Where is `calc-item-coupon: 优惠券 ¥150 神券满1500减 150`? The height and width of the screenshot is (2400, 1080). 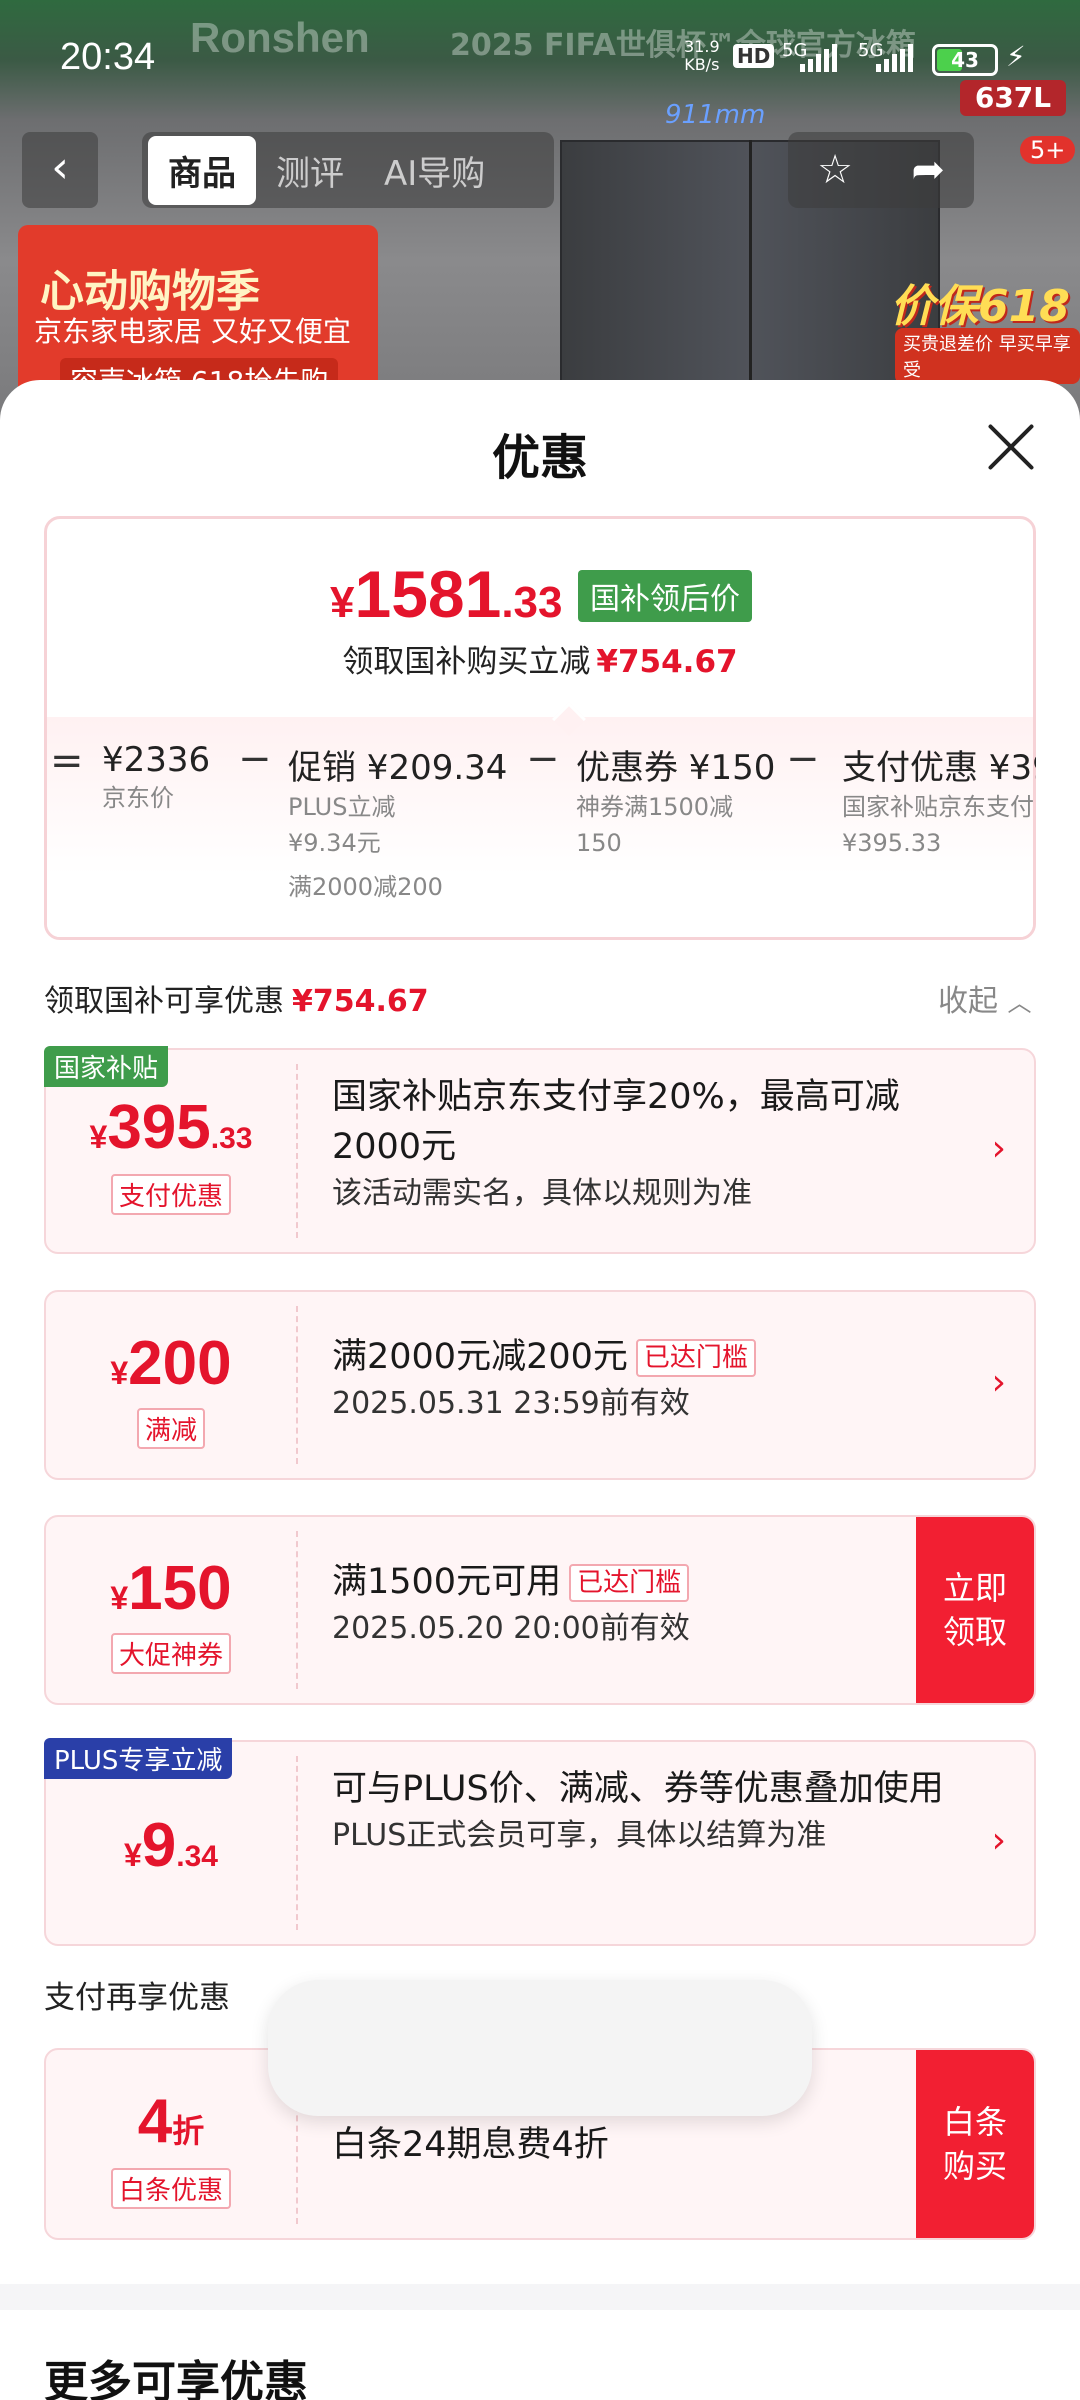 calc-item-coupon: 优惠券 ¥150 神券满1500减 150 is located at coordinates (676, 802).